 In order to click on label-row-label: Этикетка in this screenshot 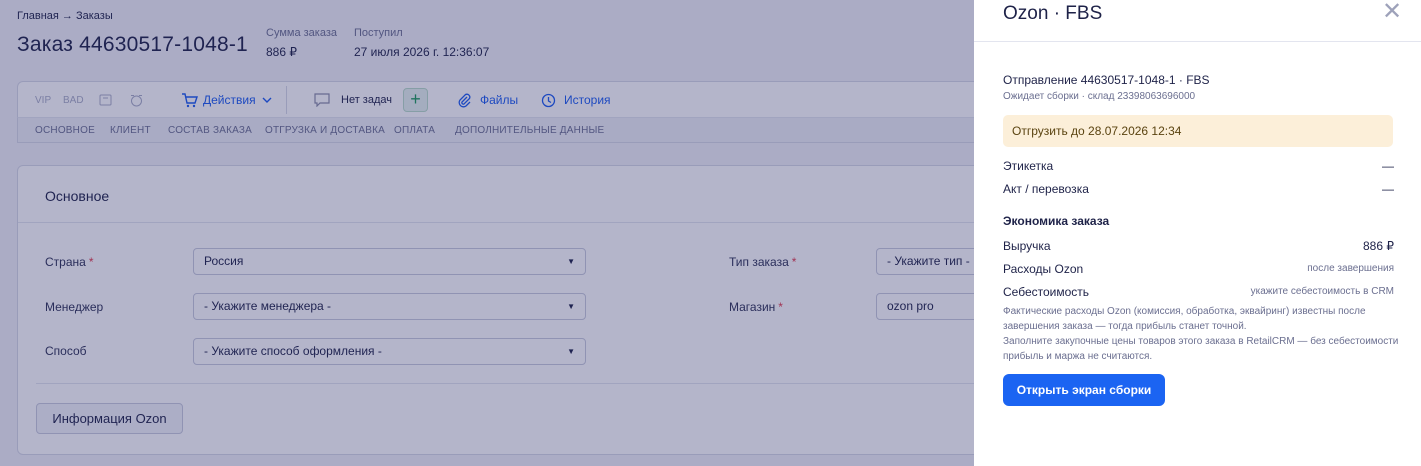, I will do `click(1028, 166)`.